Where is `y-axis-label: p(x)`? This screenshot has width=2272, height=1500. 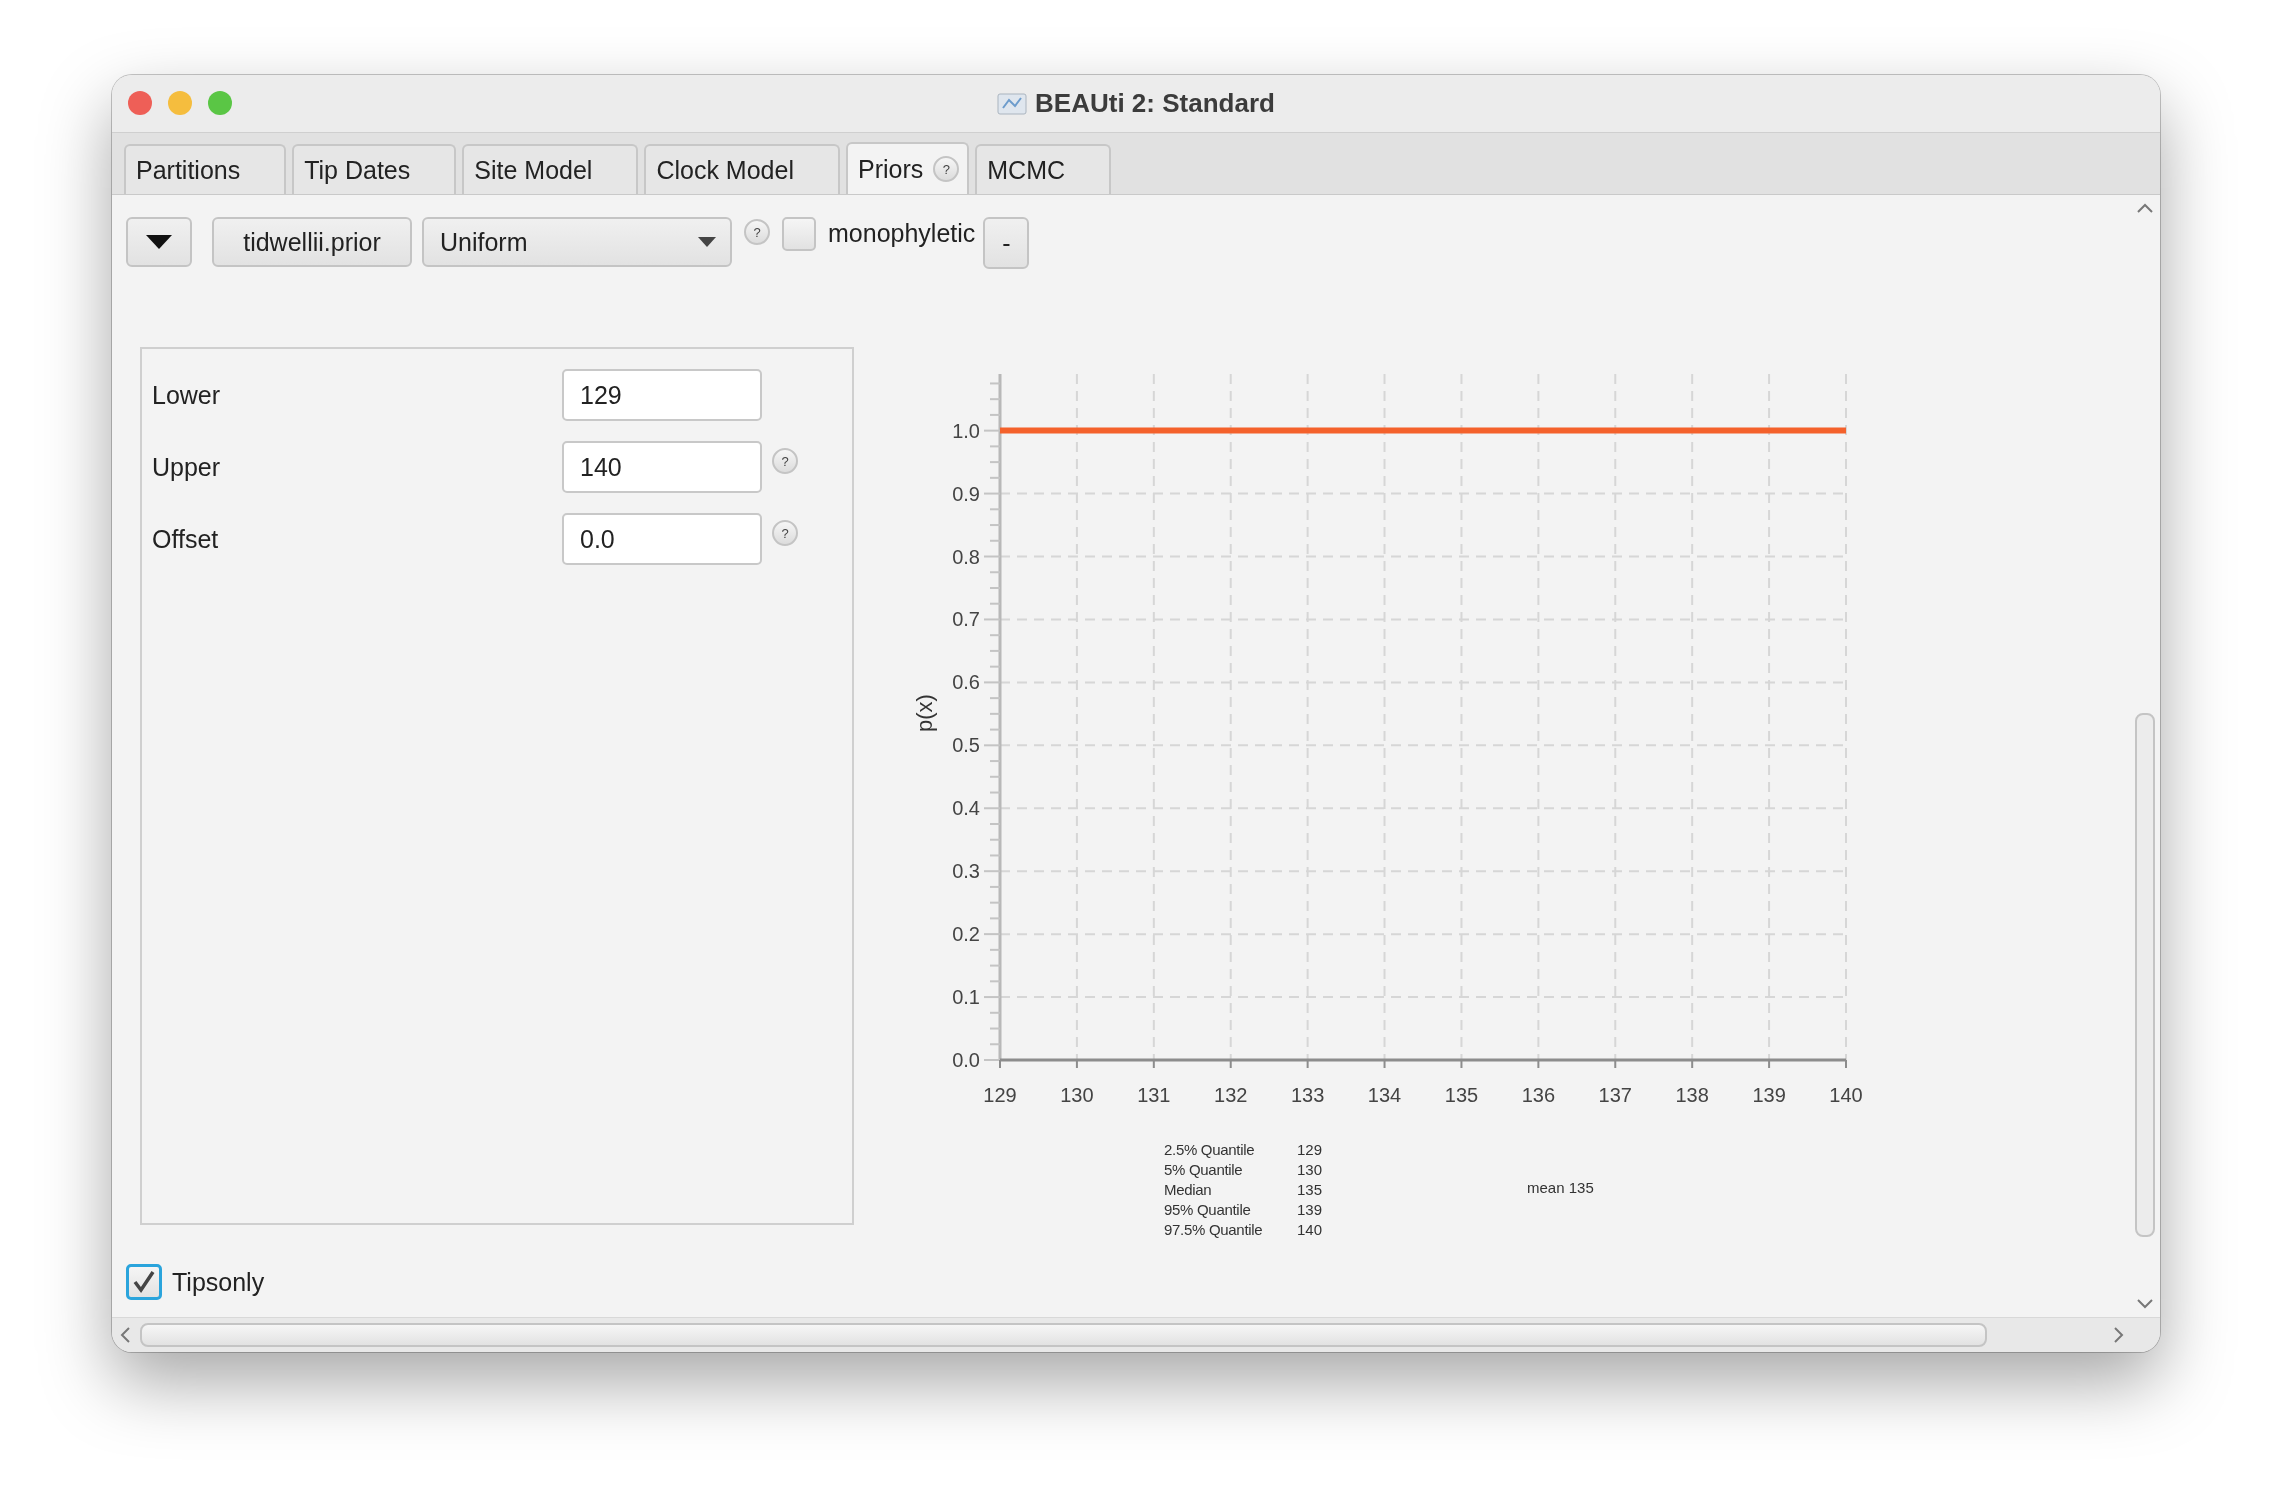
y-axis-label: p(x) is located at coordinates (924, 713).